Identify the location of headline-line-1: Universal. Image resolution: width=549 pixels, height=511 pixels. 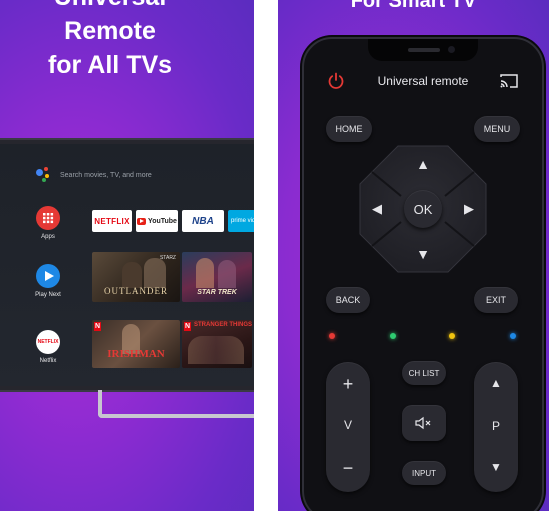
(110, 7).